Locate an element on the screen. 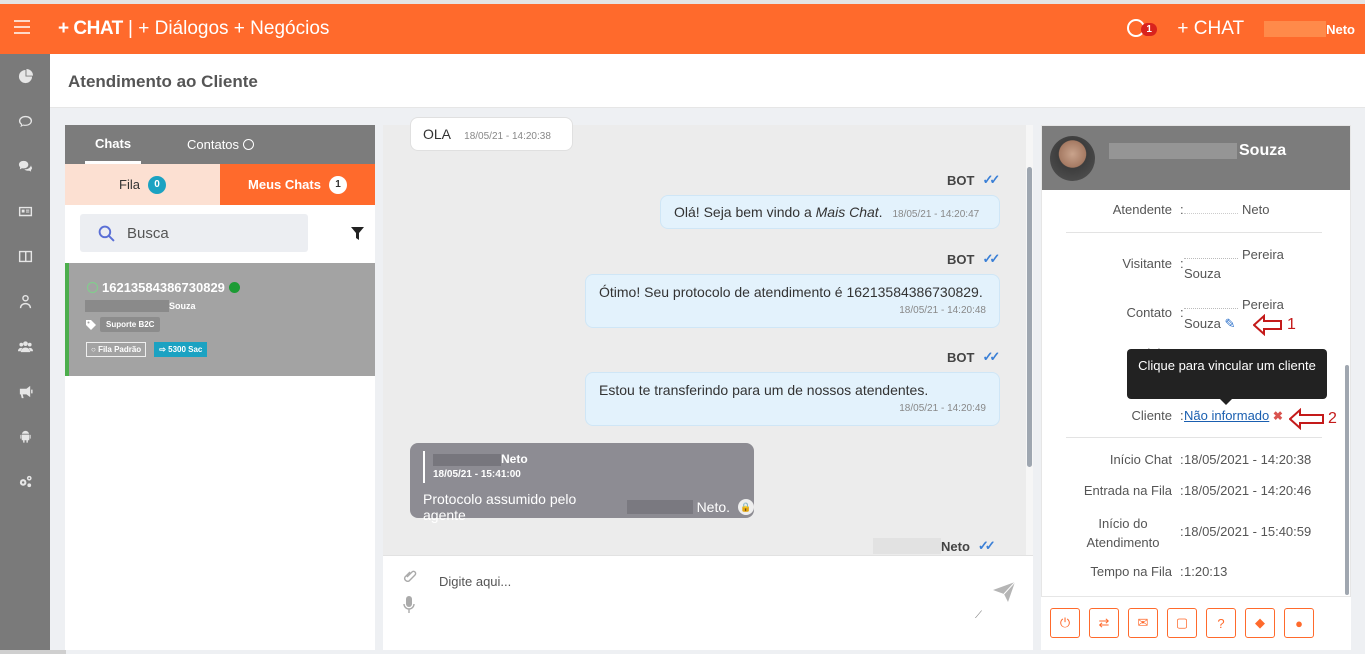 This screenshot has height=654, width=1365. help-button: ? is located at coordinates (1221, 623).